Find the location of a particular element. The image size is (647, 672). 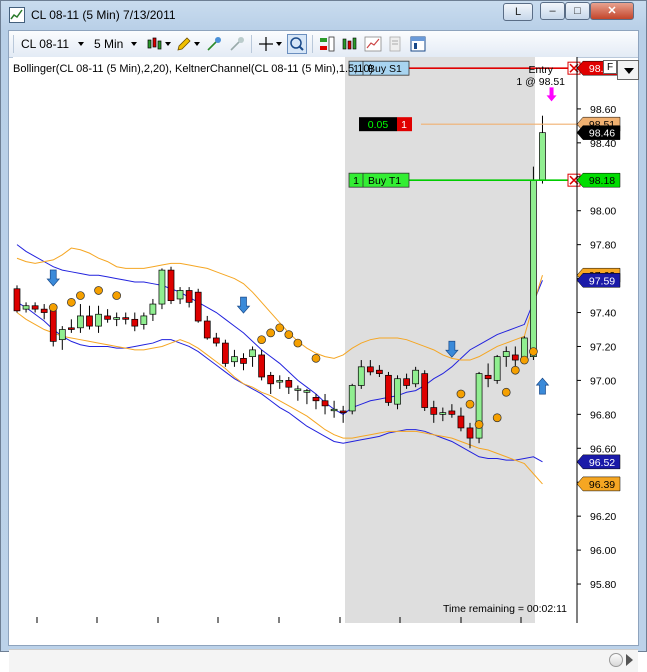

chart-style-icon is located at coordinates (155, 44).